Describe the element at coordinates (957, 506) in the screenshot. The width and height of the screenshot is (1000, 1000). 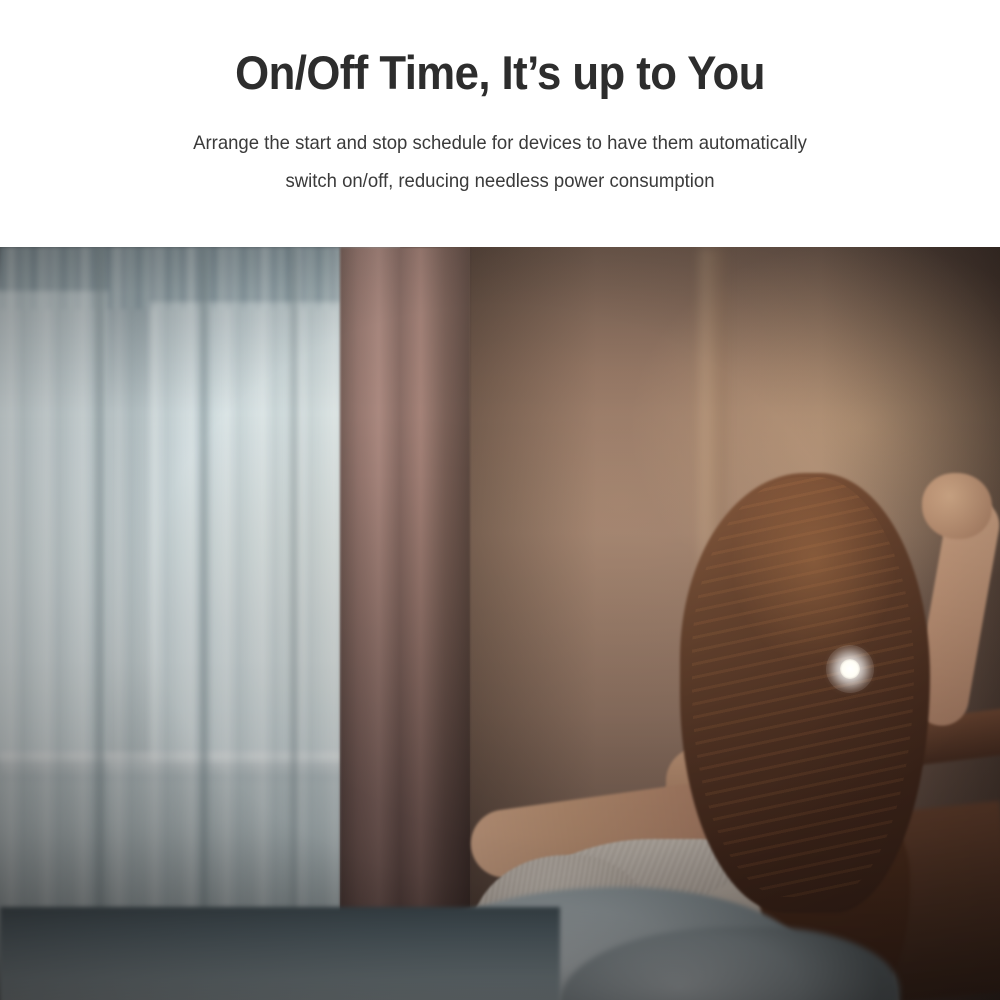
I see `fist` at that location.